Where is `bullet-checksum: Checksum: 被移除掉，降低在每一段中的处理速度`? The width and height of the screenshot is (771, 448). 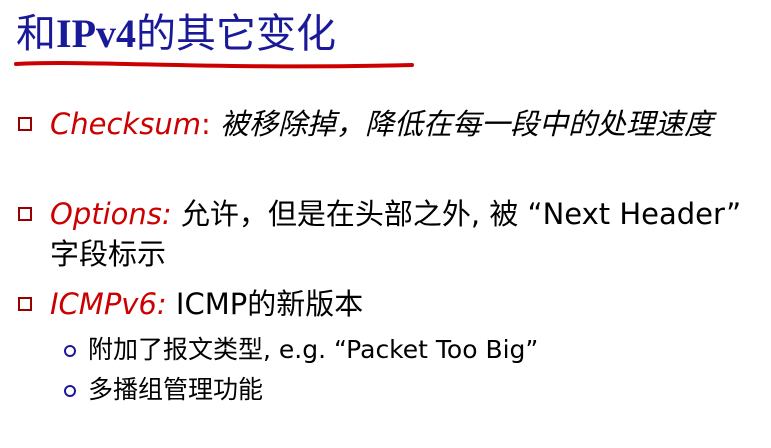 bullet-checksum: Checksum: 被移除掉，降低在每一段中的处理速度 is located at coordinates (385, 124).